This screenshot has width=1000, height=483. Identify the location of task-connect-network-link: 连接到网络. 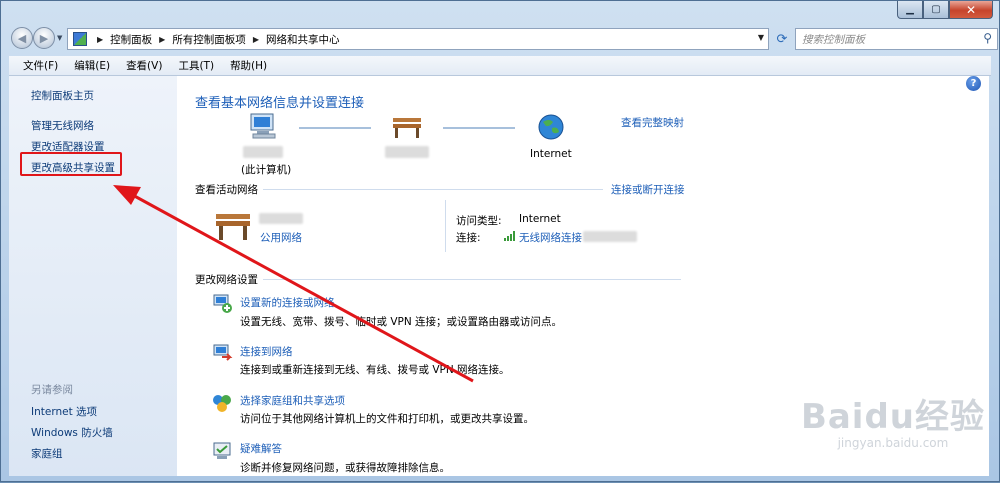
(266, 351).